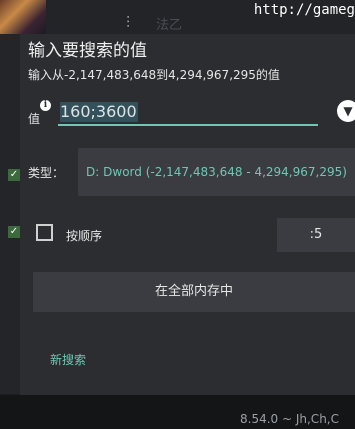  Describe the element at coordinates (68, 359) in the screenshot. I see `new-search-button: 新搜索` at that location.